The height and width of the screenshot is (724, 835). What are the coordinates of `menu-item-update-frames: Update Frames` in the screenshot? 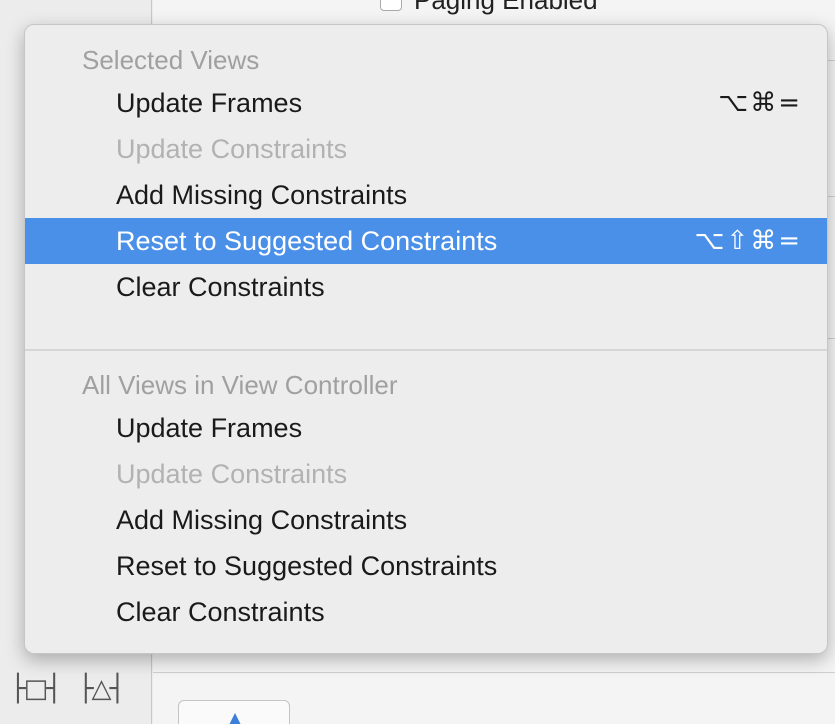 It's located at (426, 428).